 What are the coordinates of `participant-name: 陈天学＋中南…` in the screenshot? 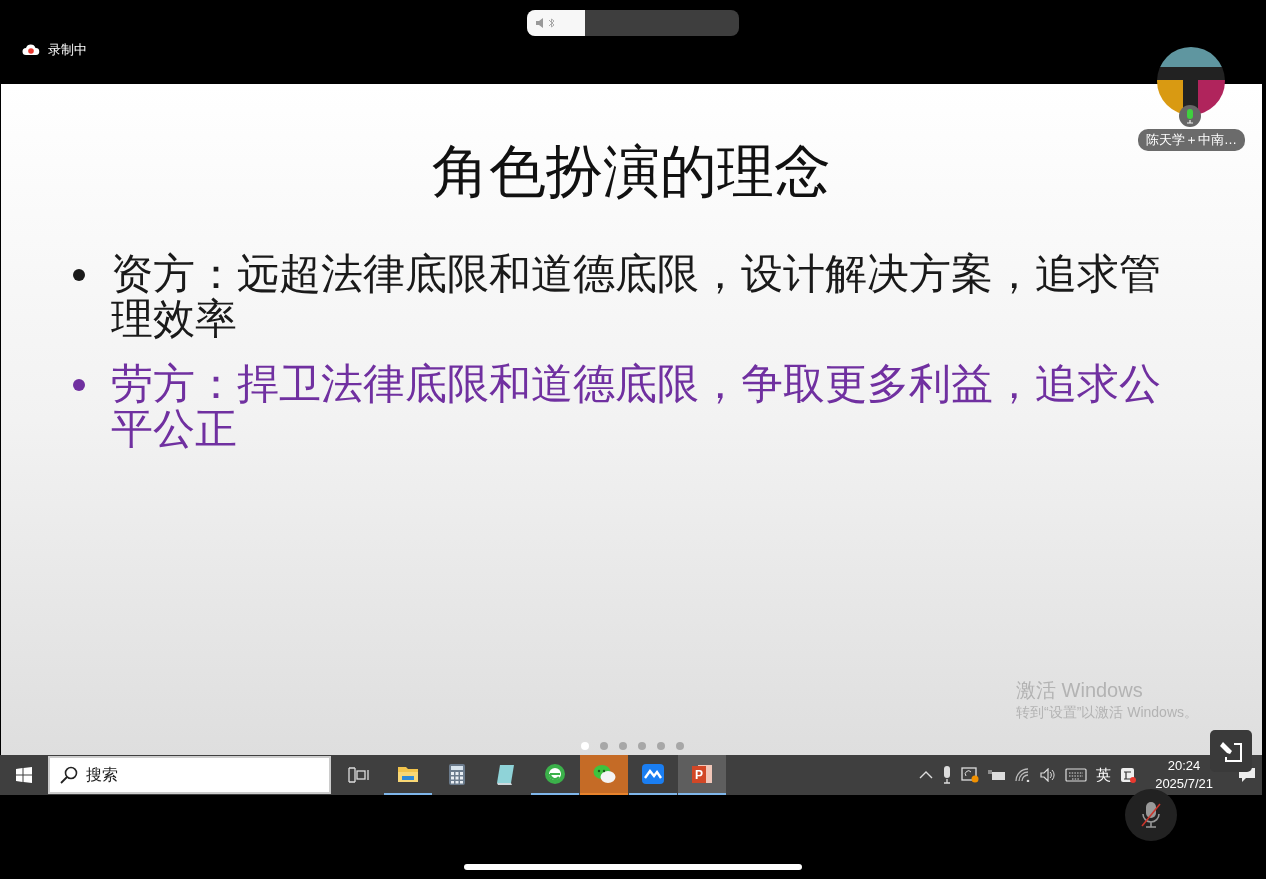 It's located at (1191, 140).